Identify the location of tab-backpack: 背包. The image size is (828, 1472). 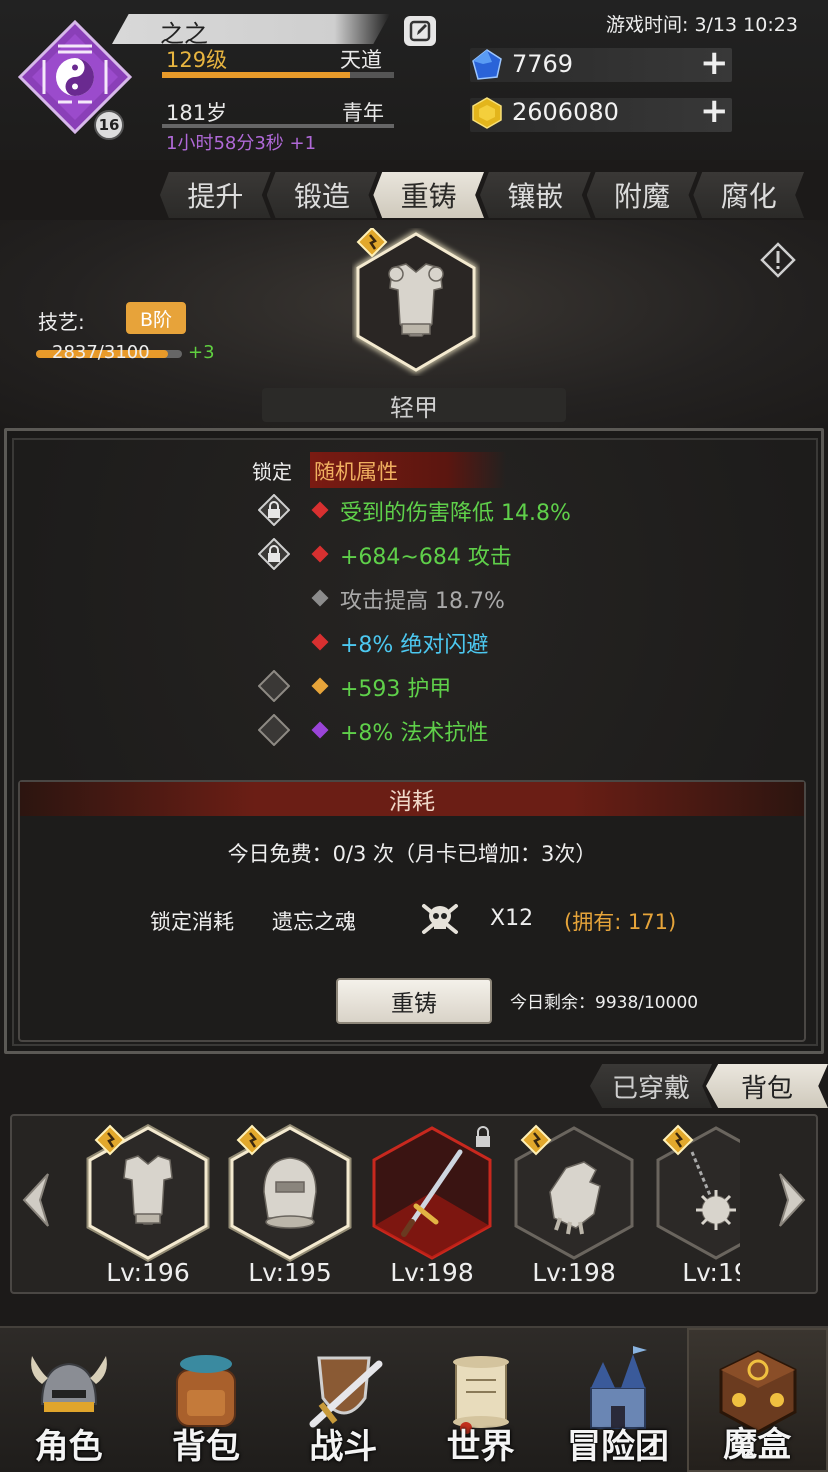
(767, 1086).